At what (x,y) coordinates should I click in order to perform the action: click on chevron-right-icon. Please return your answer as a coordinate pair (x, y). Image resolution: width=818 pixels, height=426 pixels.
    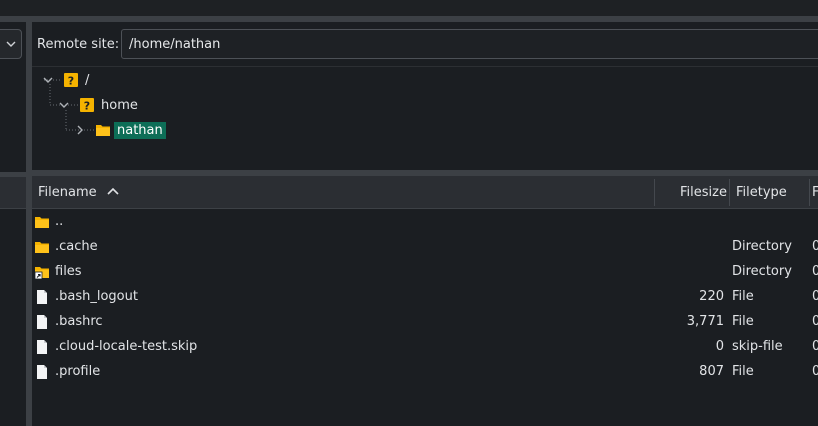
    Looking at the image, I should click on (80, 130).